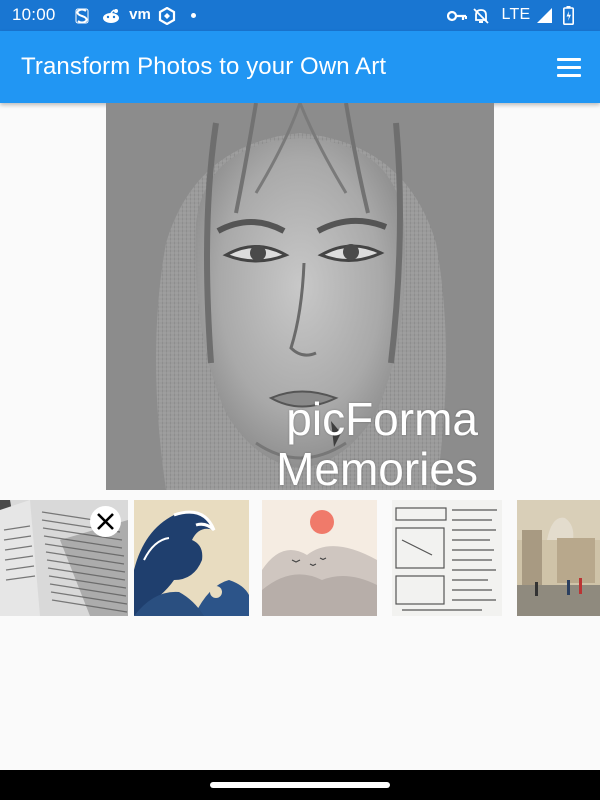  I want to click on home-gesture-handle, so click(300, 785).